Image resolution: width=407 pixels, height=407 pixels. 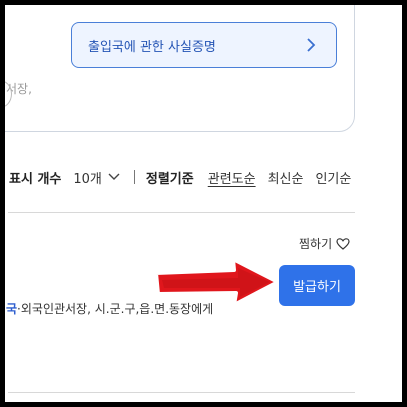 I want to click on description-highlight: 국, so click(x=12, y=309).